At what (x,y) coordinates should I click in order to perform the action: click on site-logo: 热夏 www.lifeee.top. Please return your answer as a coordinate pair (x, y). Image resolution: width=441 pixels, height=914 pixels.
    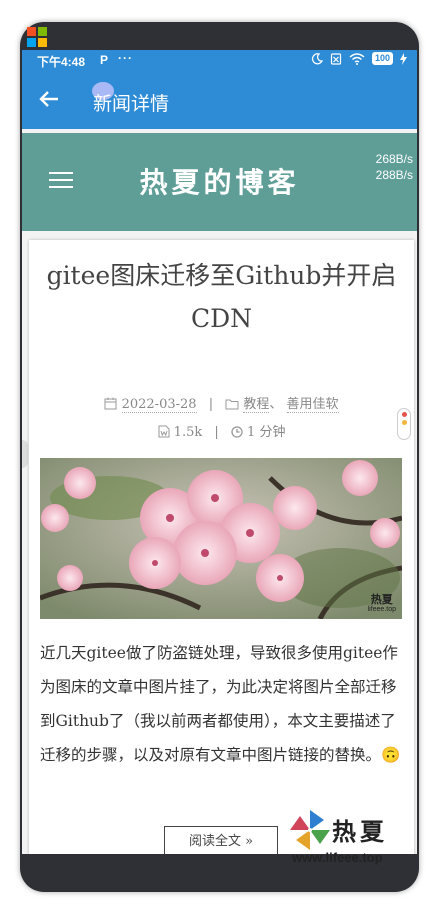
    Looking at the image, I should click on (348, 838).